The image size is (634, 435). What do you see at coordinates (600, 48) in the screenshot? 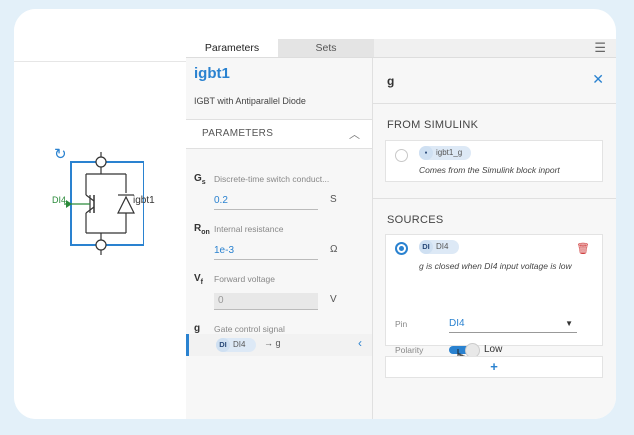
I see `menu-icon: ☰` at bounding box center [600, 48].